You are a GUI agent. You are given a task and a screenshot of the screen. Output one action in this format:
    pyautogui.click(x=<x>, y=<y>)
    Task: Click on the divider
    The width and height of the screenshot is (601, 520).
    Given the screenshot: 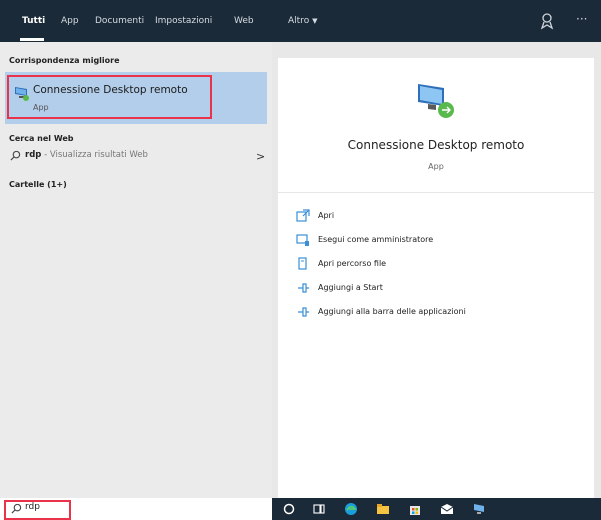 What is the action you would take?
    pyautogui.click(x=436, y=192)
    